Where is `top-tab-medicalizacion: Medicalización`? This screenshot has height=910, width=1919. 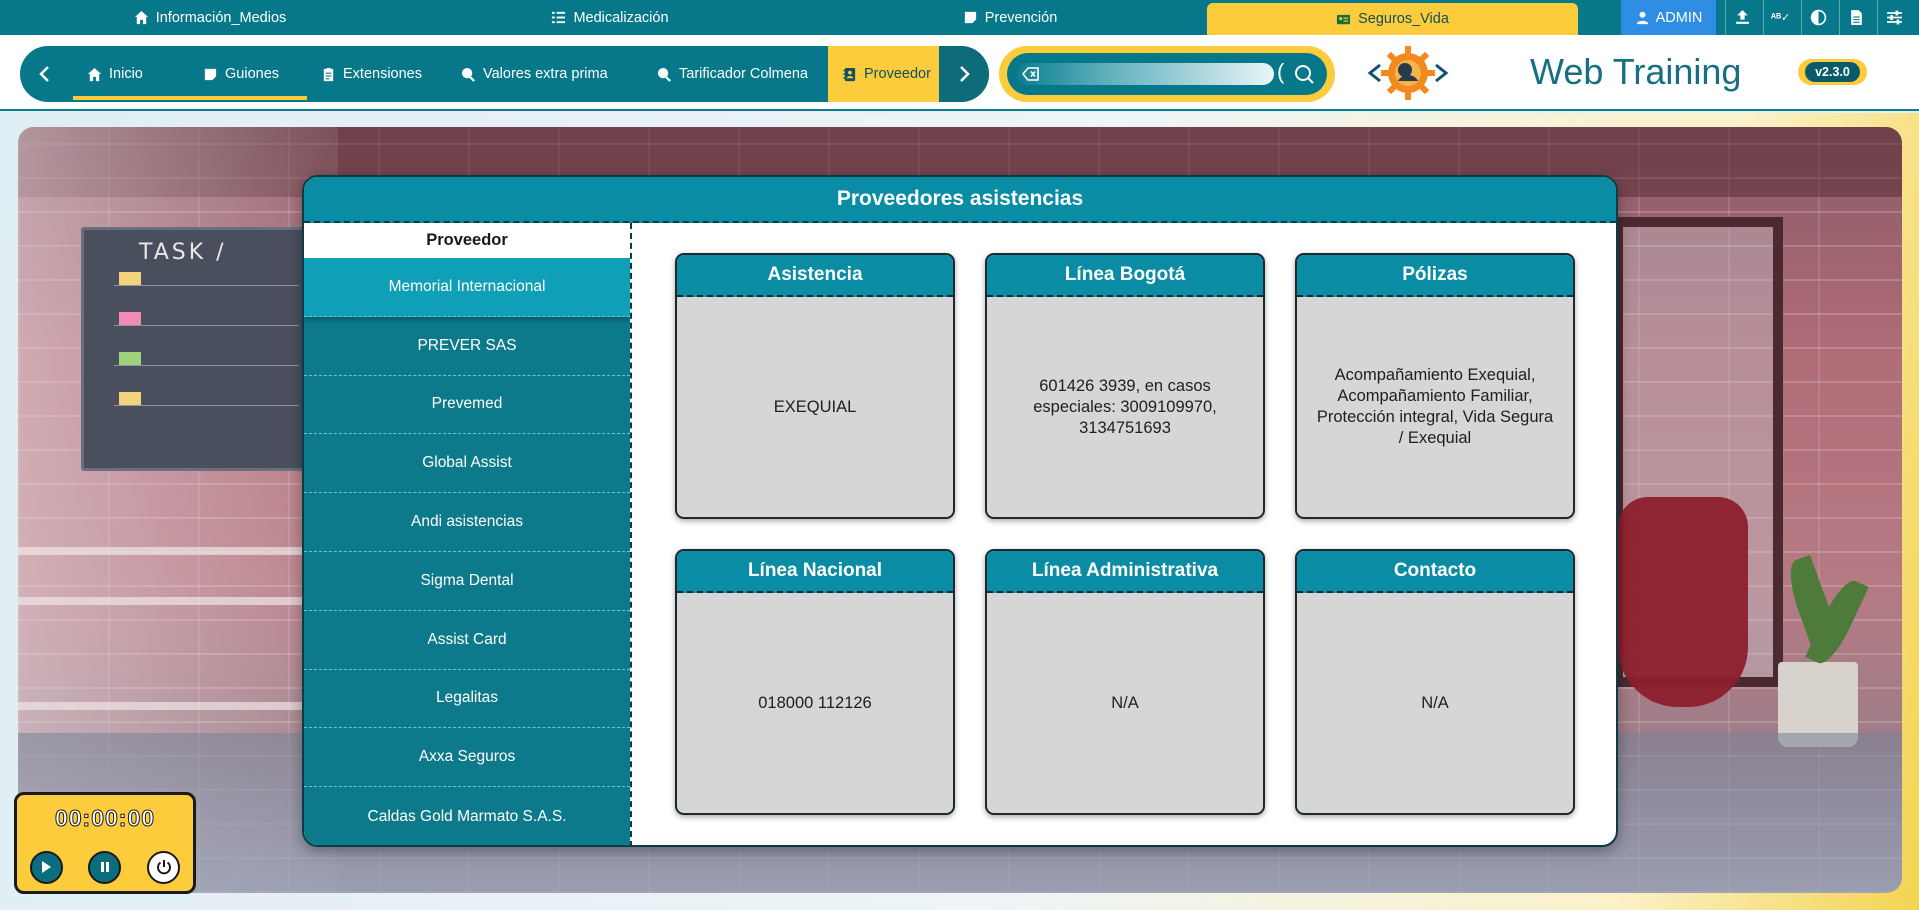
top-tab-medicalizacion: Medicalización is located at coordinates (610, 17).